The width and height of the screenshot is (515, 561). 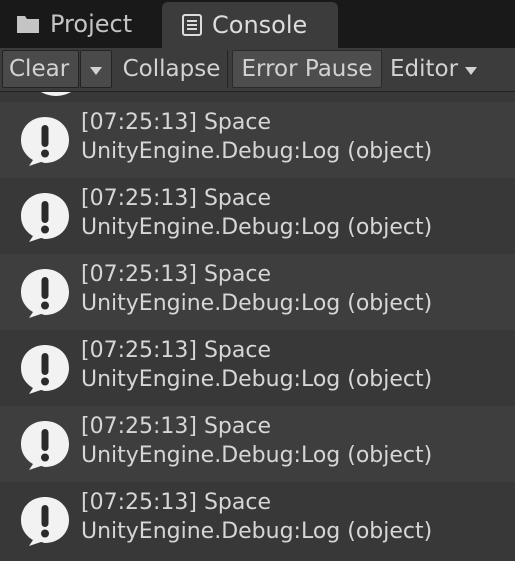 I want to click on console-icon, so click(x=192, y=25).